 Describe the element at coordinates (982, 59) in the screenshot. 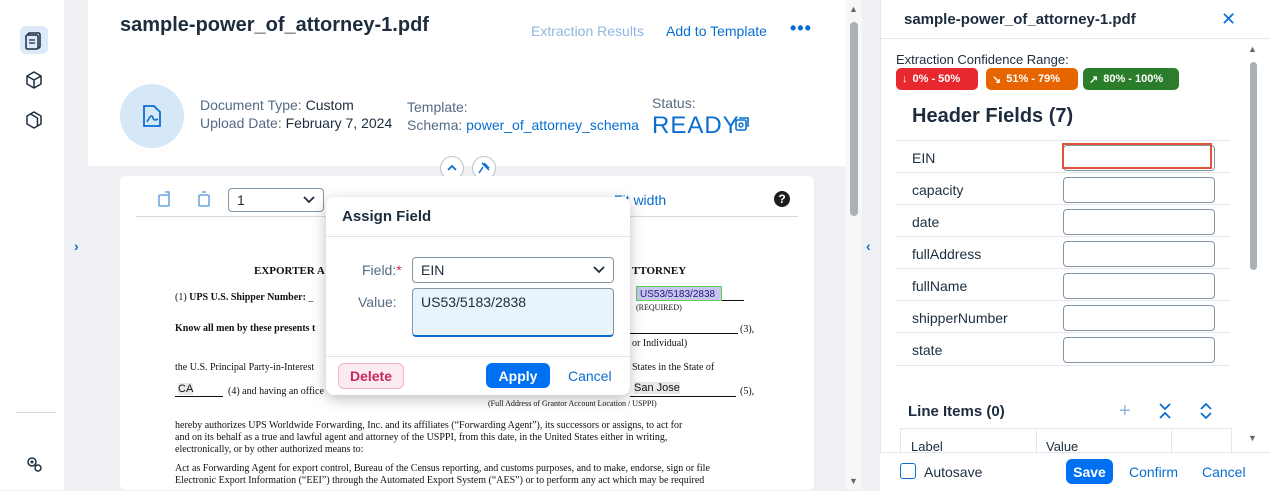

I see `confidence-range-label: Extraction Confidence Range:` at that location.